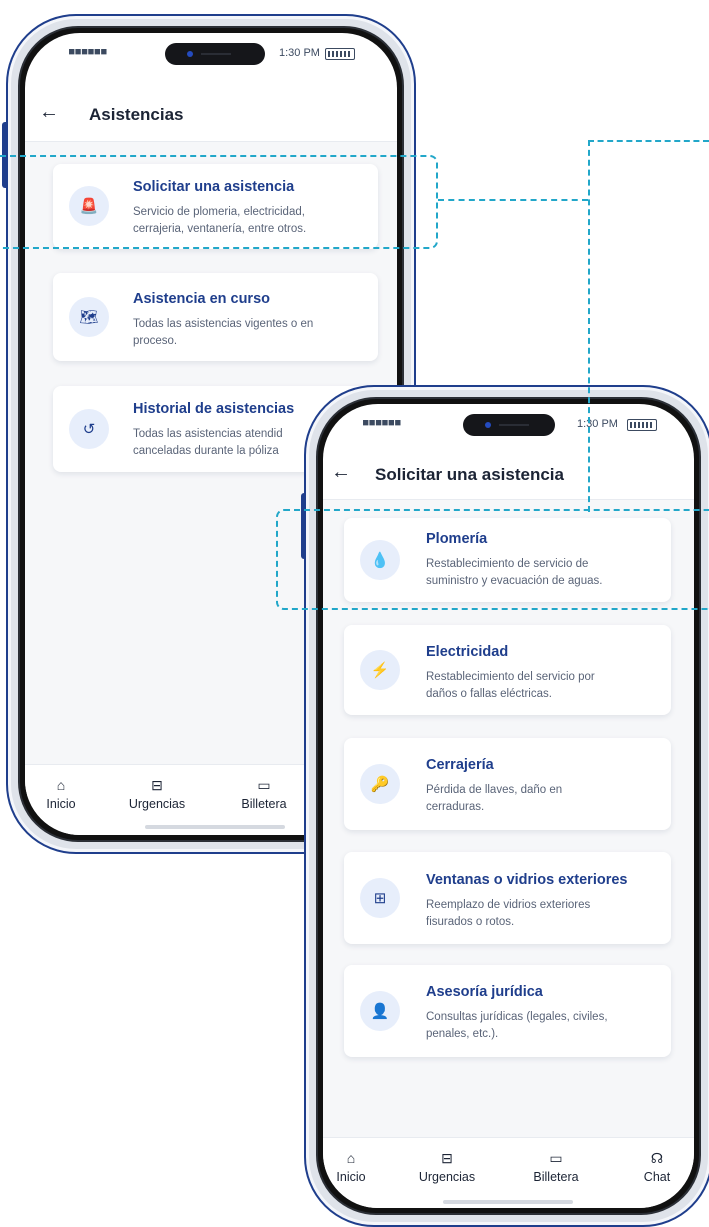 This screenshot has height=1227, width=709. Describe the element at coordinates (136, 114) in the screenshot. I see `page-title: Asistencias` at that location.